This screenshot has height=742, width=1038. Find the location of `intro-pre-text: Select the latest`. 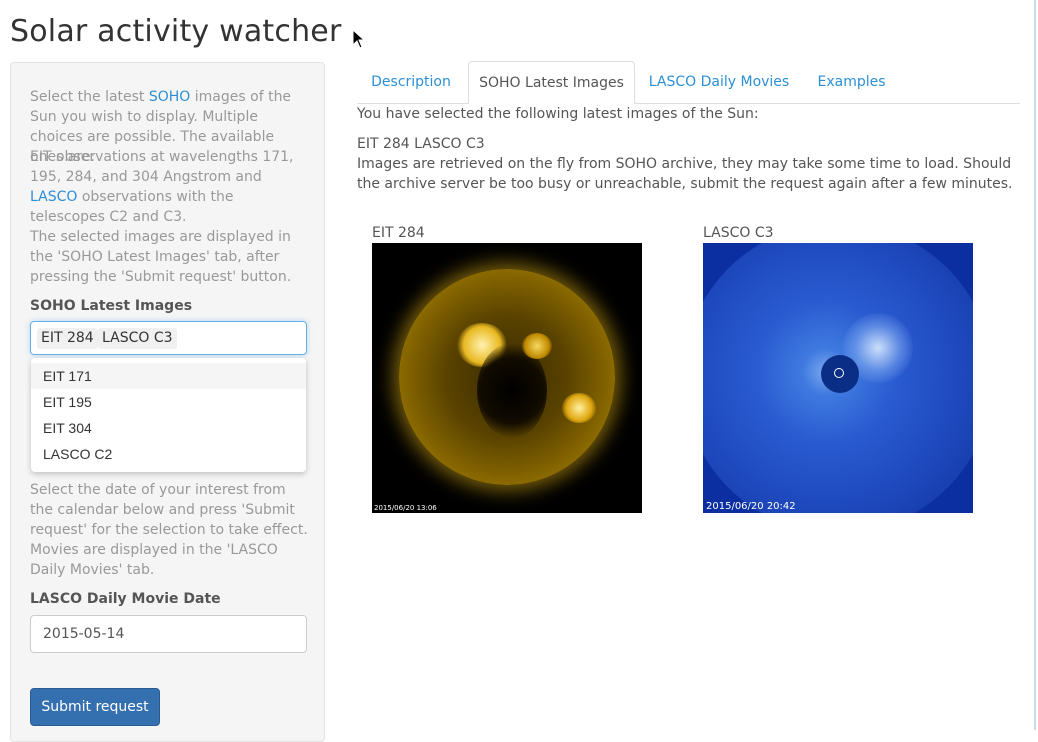

intro-pre-text: Select the latest is located at coordinates (89, 97).